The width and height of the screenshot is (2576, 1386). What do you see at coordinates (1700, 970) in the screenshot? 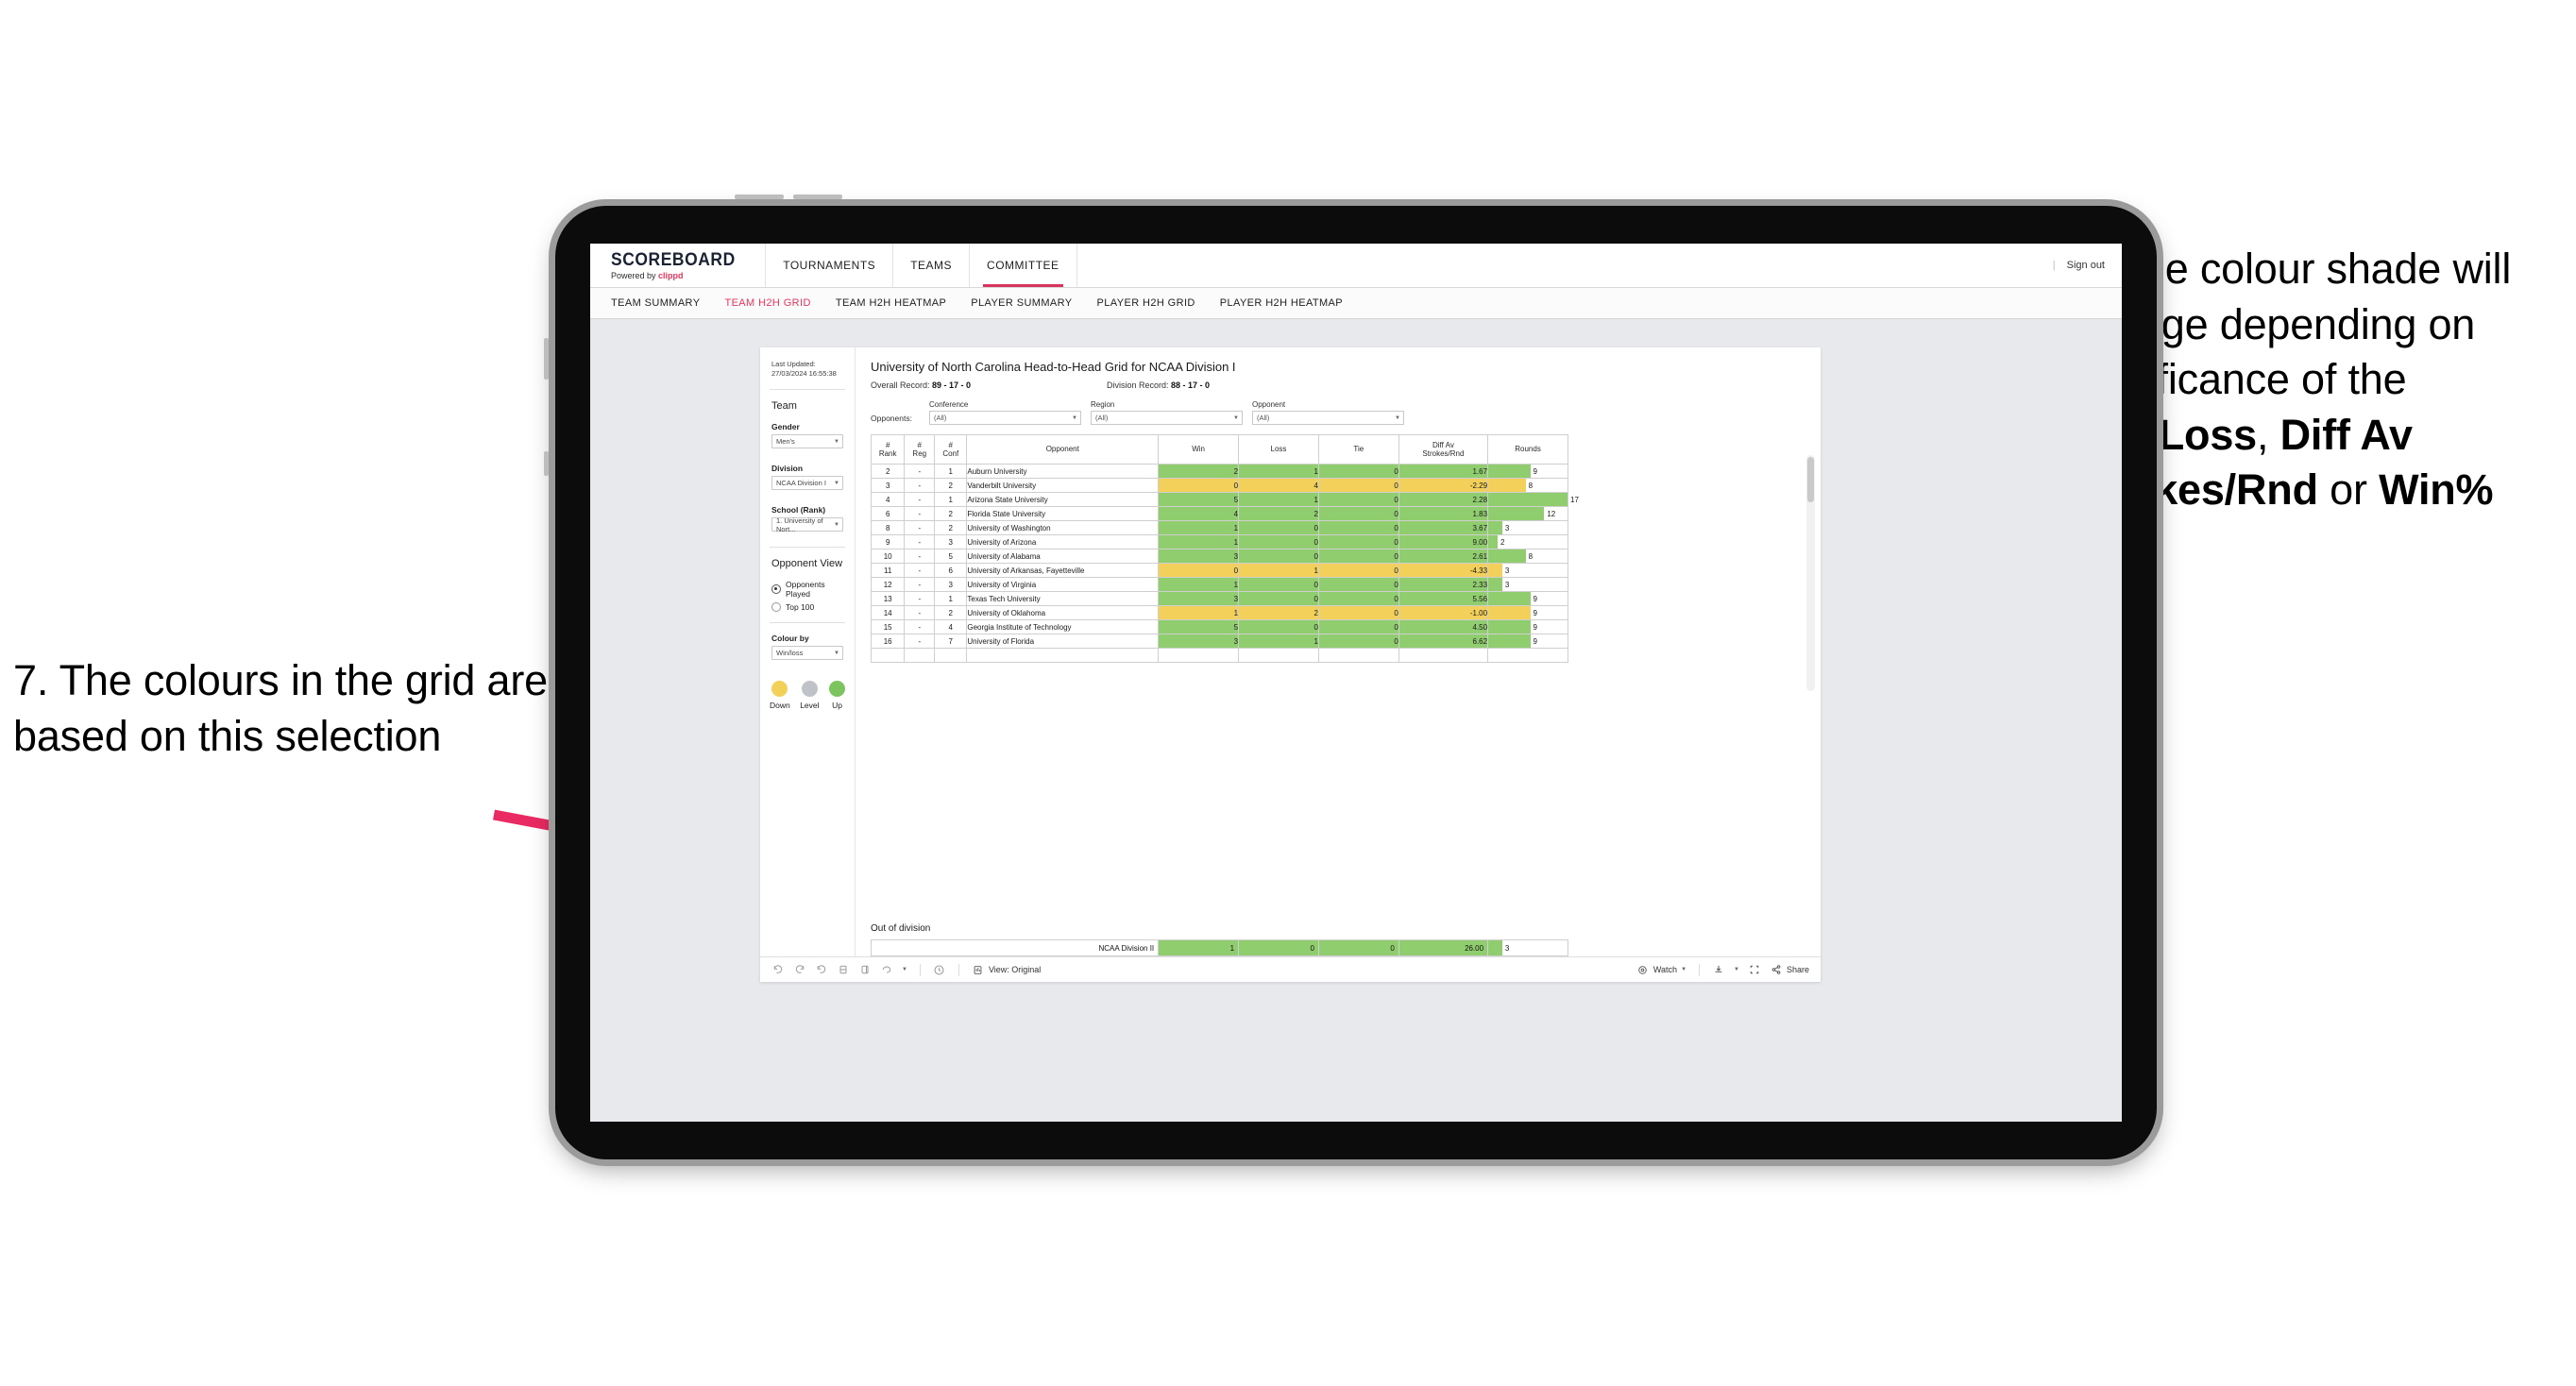
I see `toolbar-separator` at bounding box center [1700, 970].